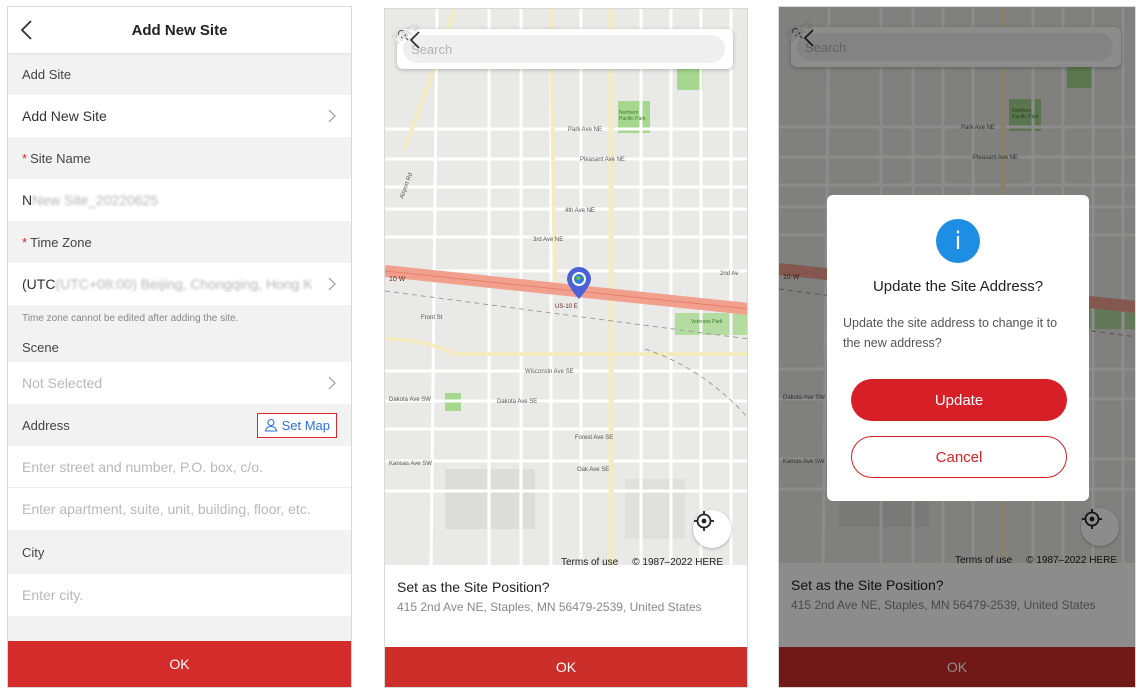  I want to click on time-zone-label-text: Time Zone, so click(61, 242).